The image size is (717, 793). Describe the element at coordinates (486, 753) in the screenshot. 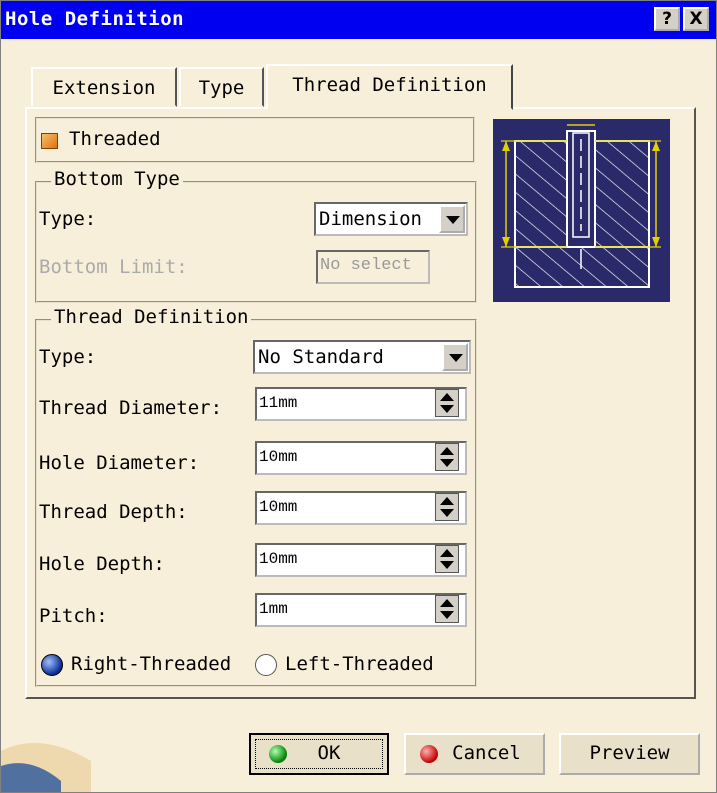

I see `cancel-label: Cancel` at that location.